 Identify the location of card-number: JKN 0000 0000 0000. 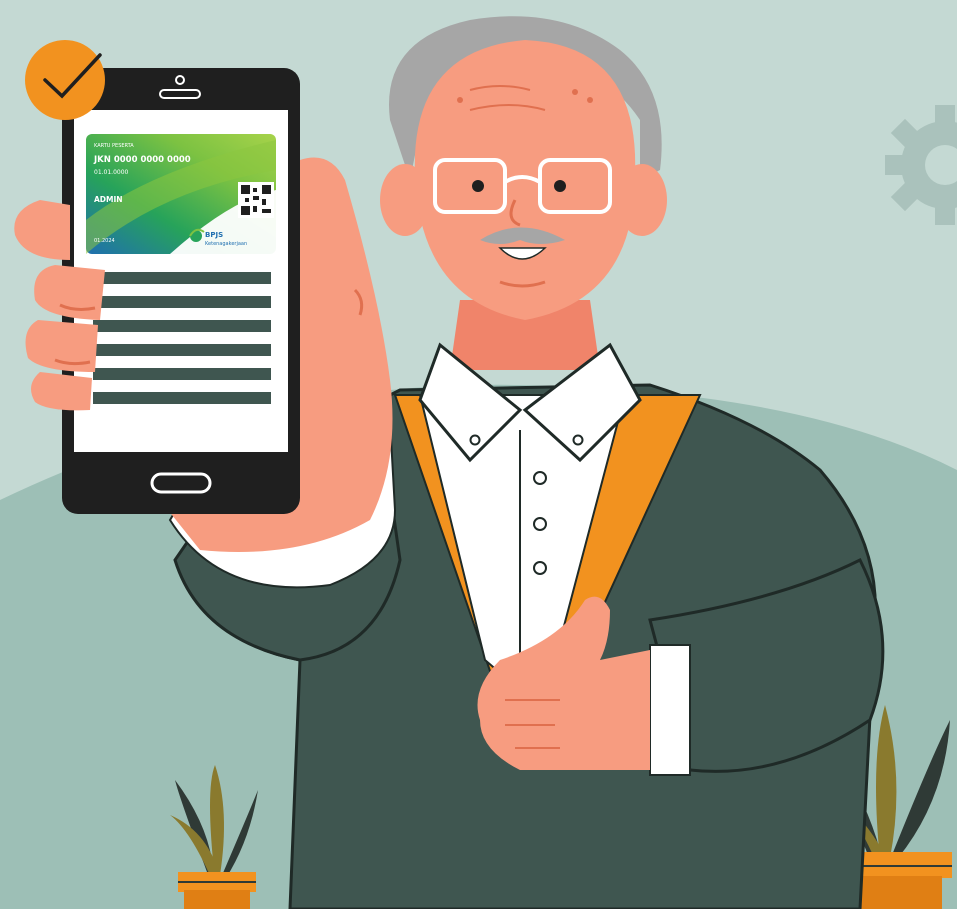
(142, 160).